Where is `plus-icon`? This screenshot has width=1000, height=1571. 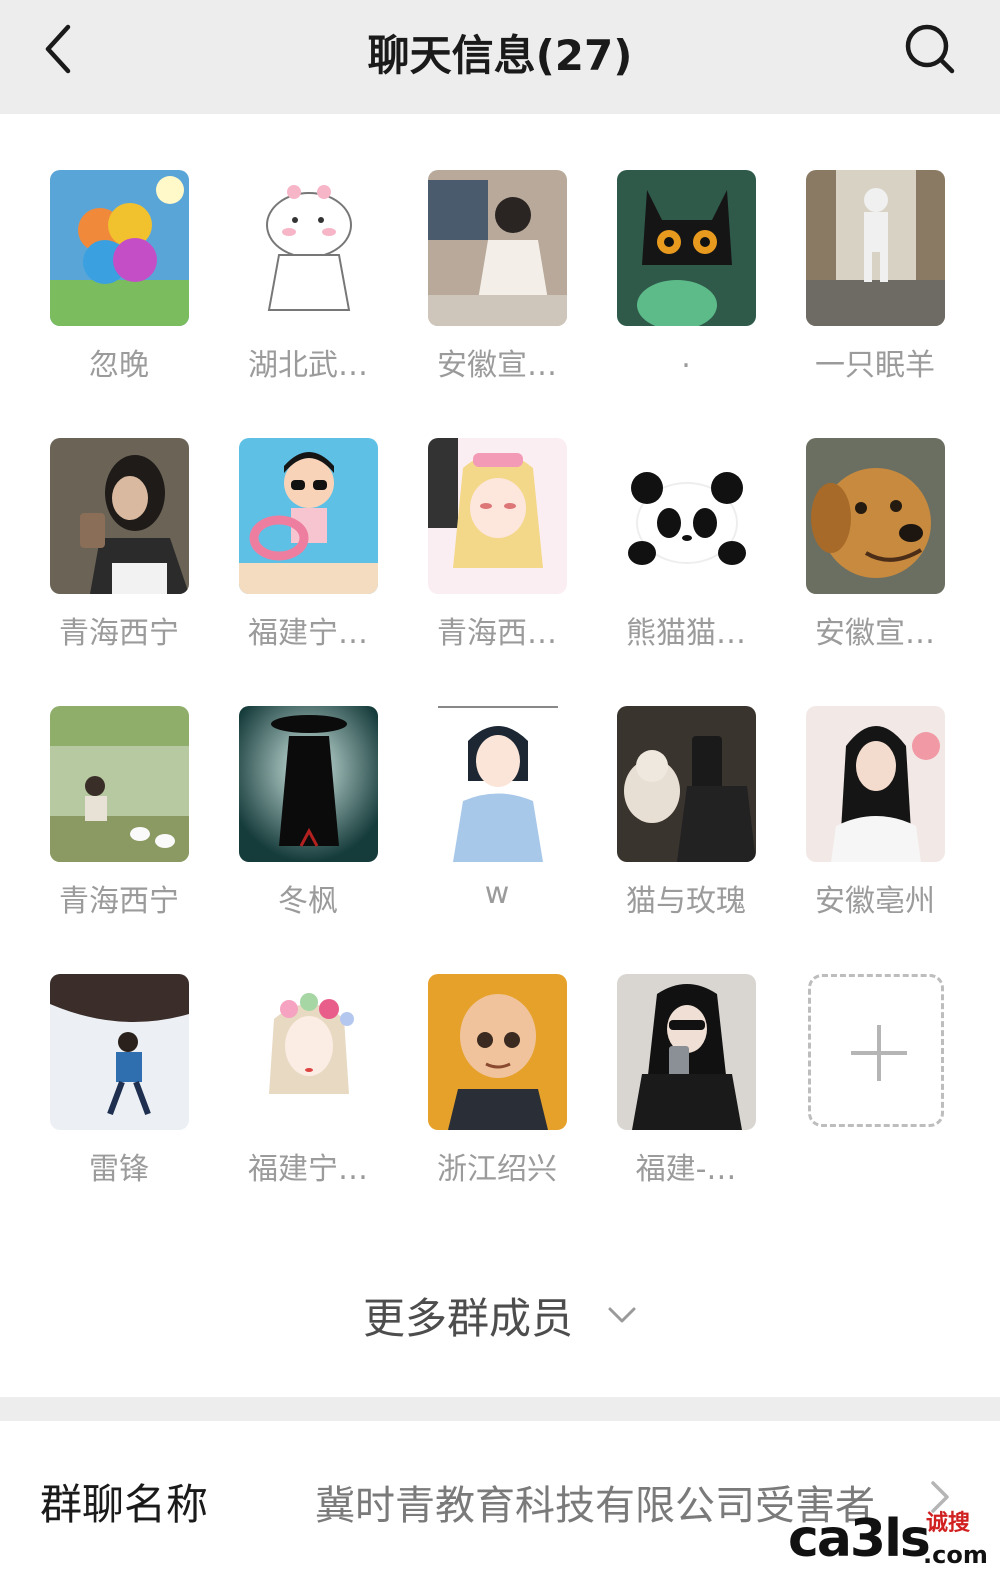
plus-icon is located at coordinates (879, 1053).